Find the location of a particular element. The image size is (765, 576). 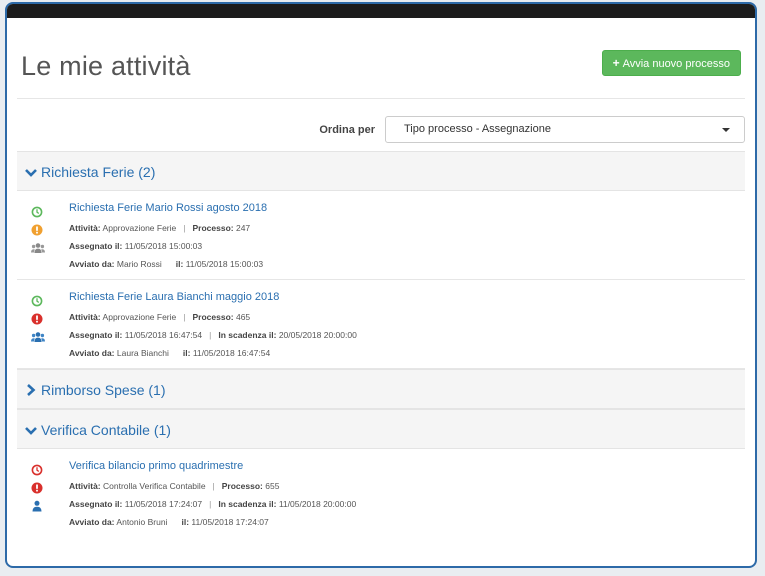

sort-select-value: Tipo processo - Assegnazione is located at coordinates (477, 129).